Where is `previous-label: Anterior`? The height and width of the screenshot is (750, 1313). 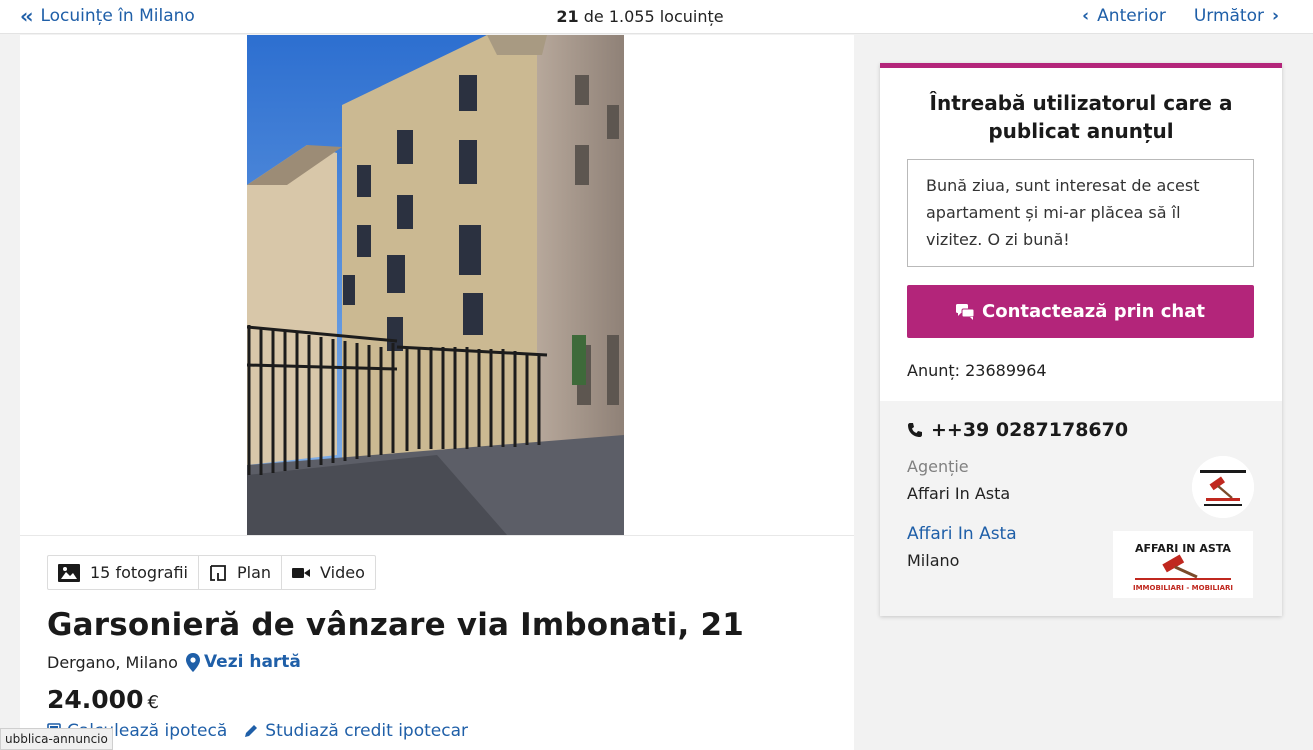 previous-label: Anterior is located at coordinates (1131, 16).